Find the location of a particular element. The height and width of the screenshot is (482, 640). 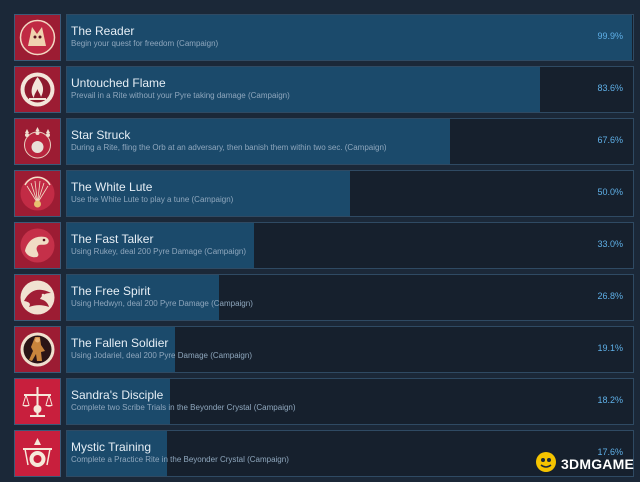

achievement-name: Mystic Training is located at coordinates (111, 447).